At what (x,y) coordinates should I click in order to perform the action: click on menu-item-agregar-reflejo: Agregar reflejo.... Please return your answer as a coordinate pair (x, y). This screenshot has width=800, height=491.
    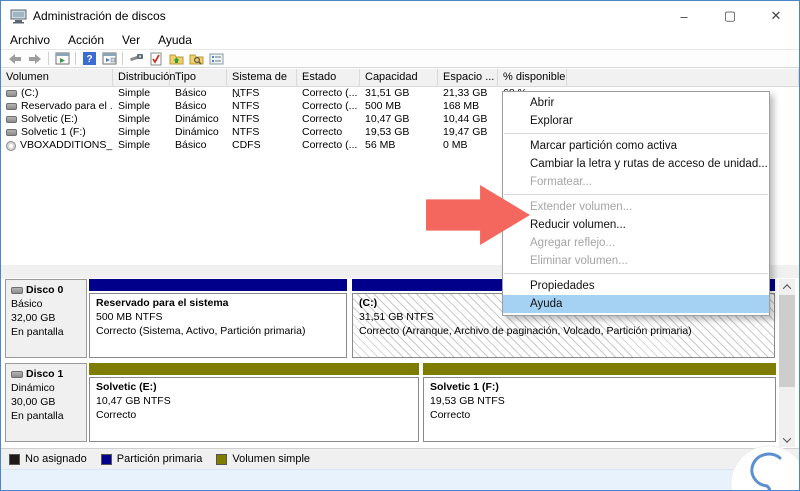
    Looking at the image, I should click on (573, 243).